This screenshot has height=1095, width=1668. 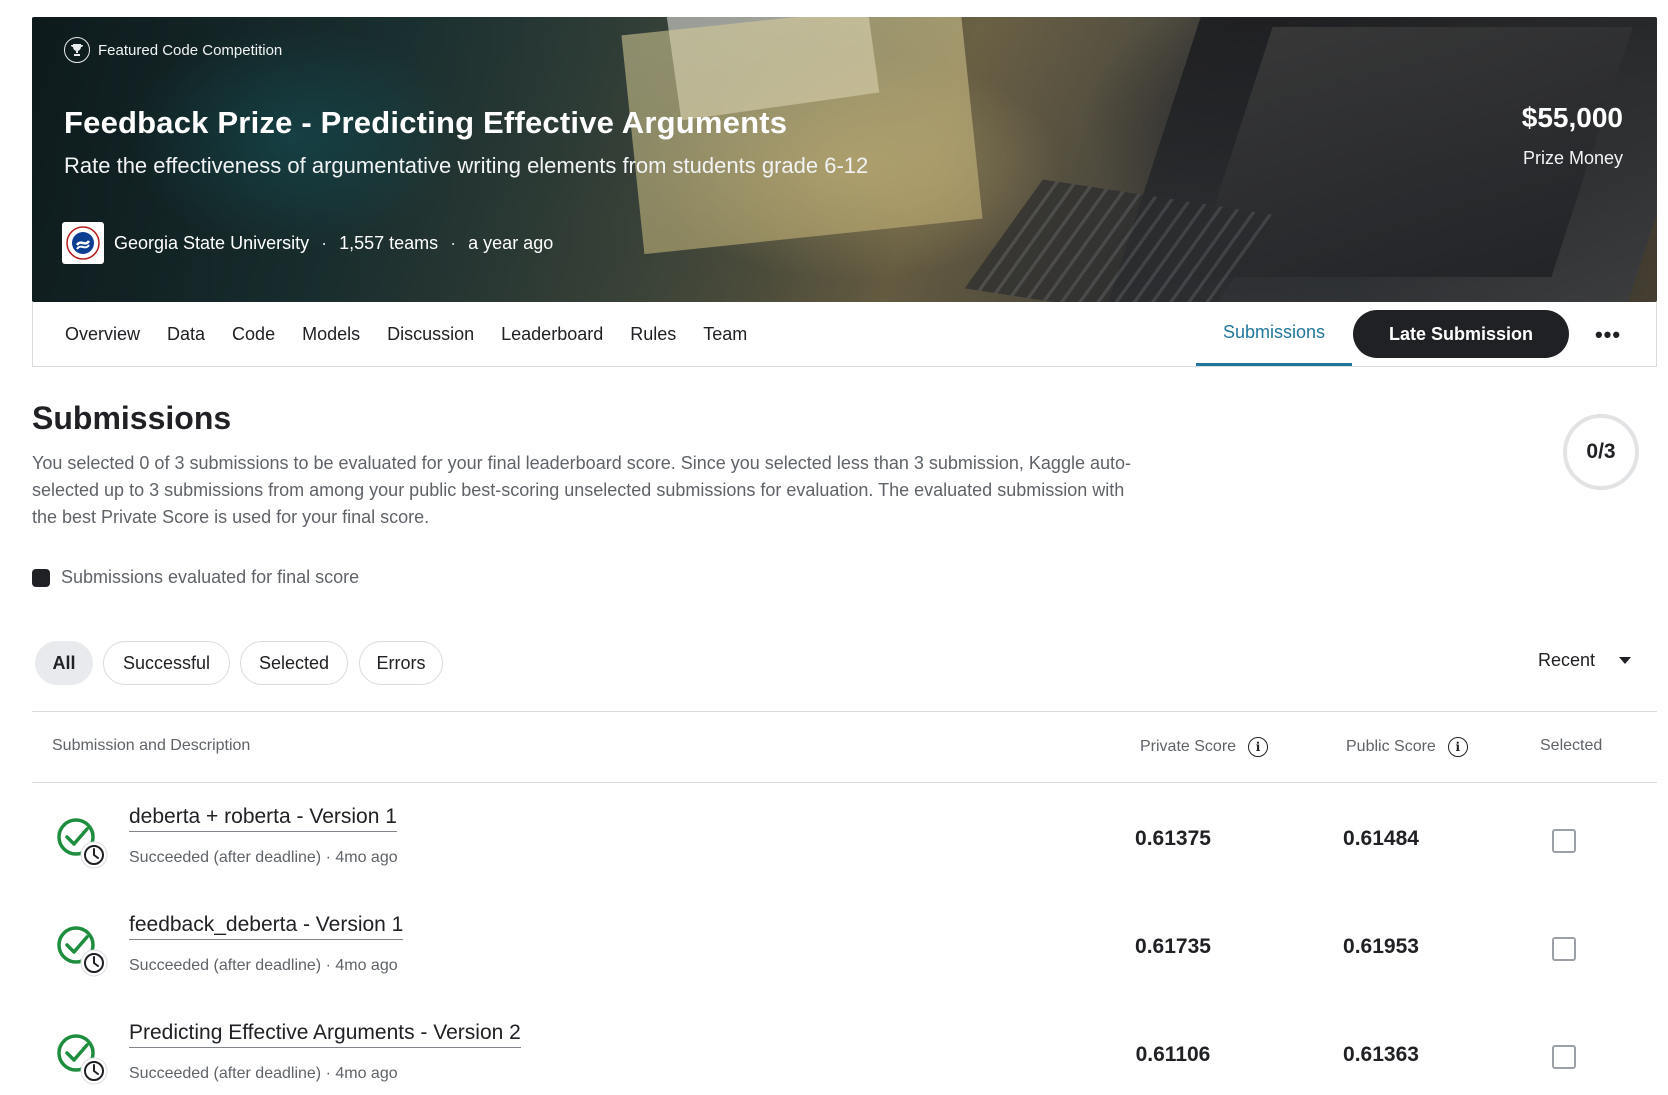 I want to click on prize-amount: $55,000, so click(x=1572, y=117).